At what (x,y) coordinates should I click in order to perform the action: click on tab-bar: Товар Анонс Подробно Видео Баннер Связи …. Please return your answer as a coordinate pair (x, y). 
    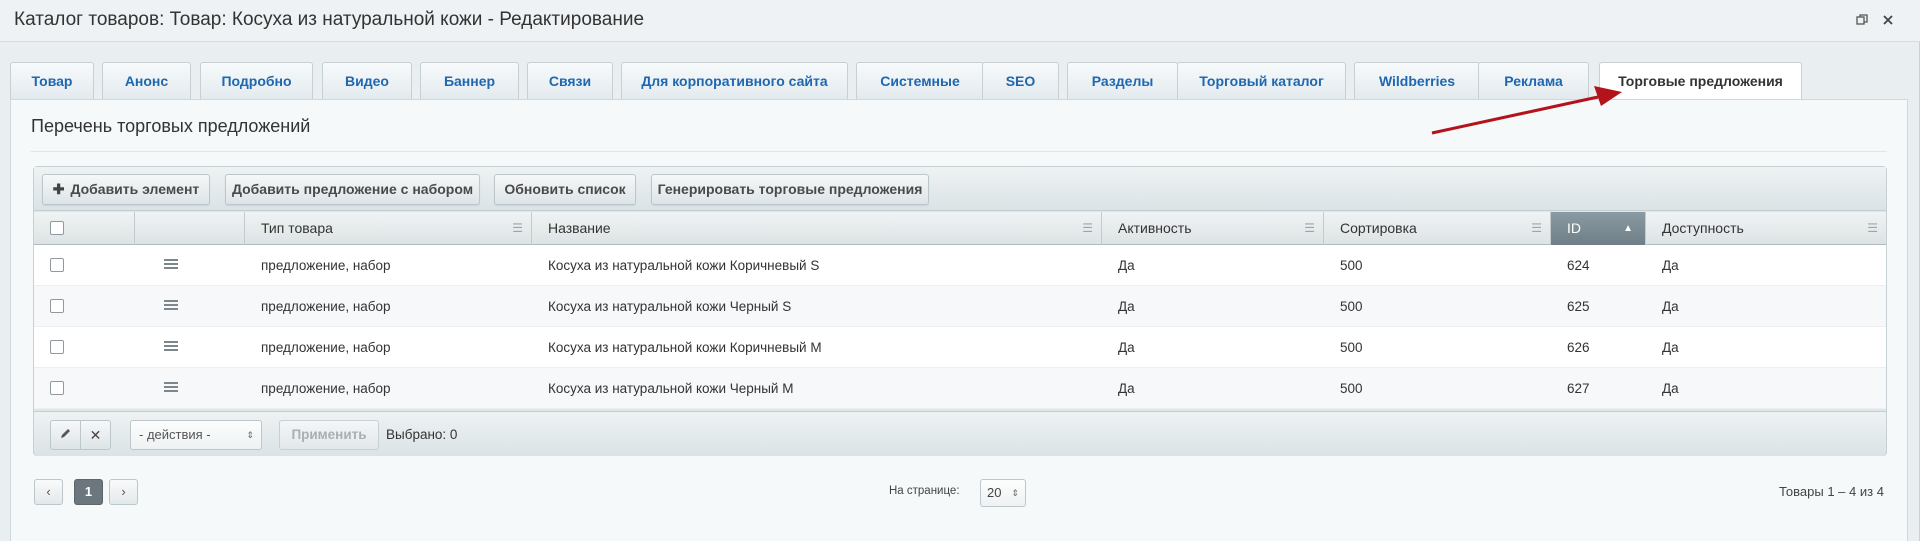
    Looking at the image, I should click on (965, 81).